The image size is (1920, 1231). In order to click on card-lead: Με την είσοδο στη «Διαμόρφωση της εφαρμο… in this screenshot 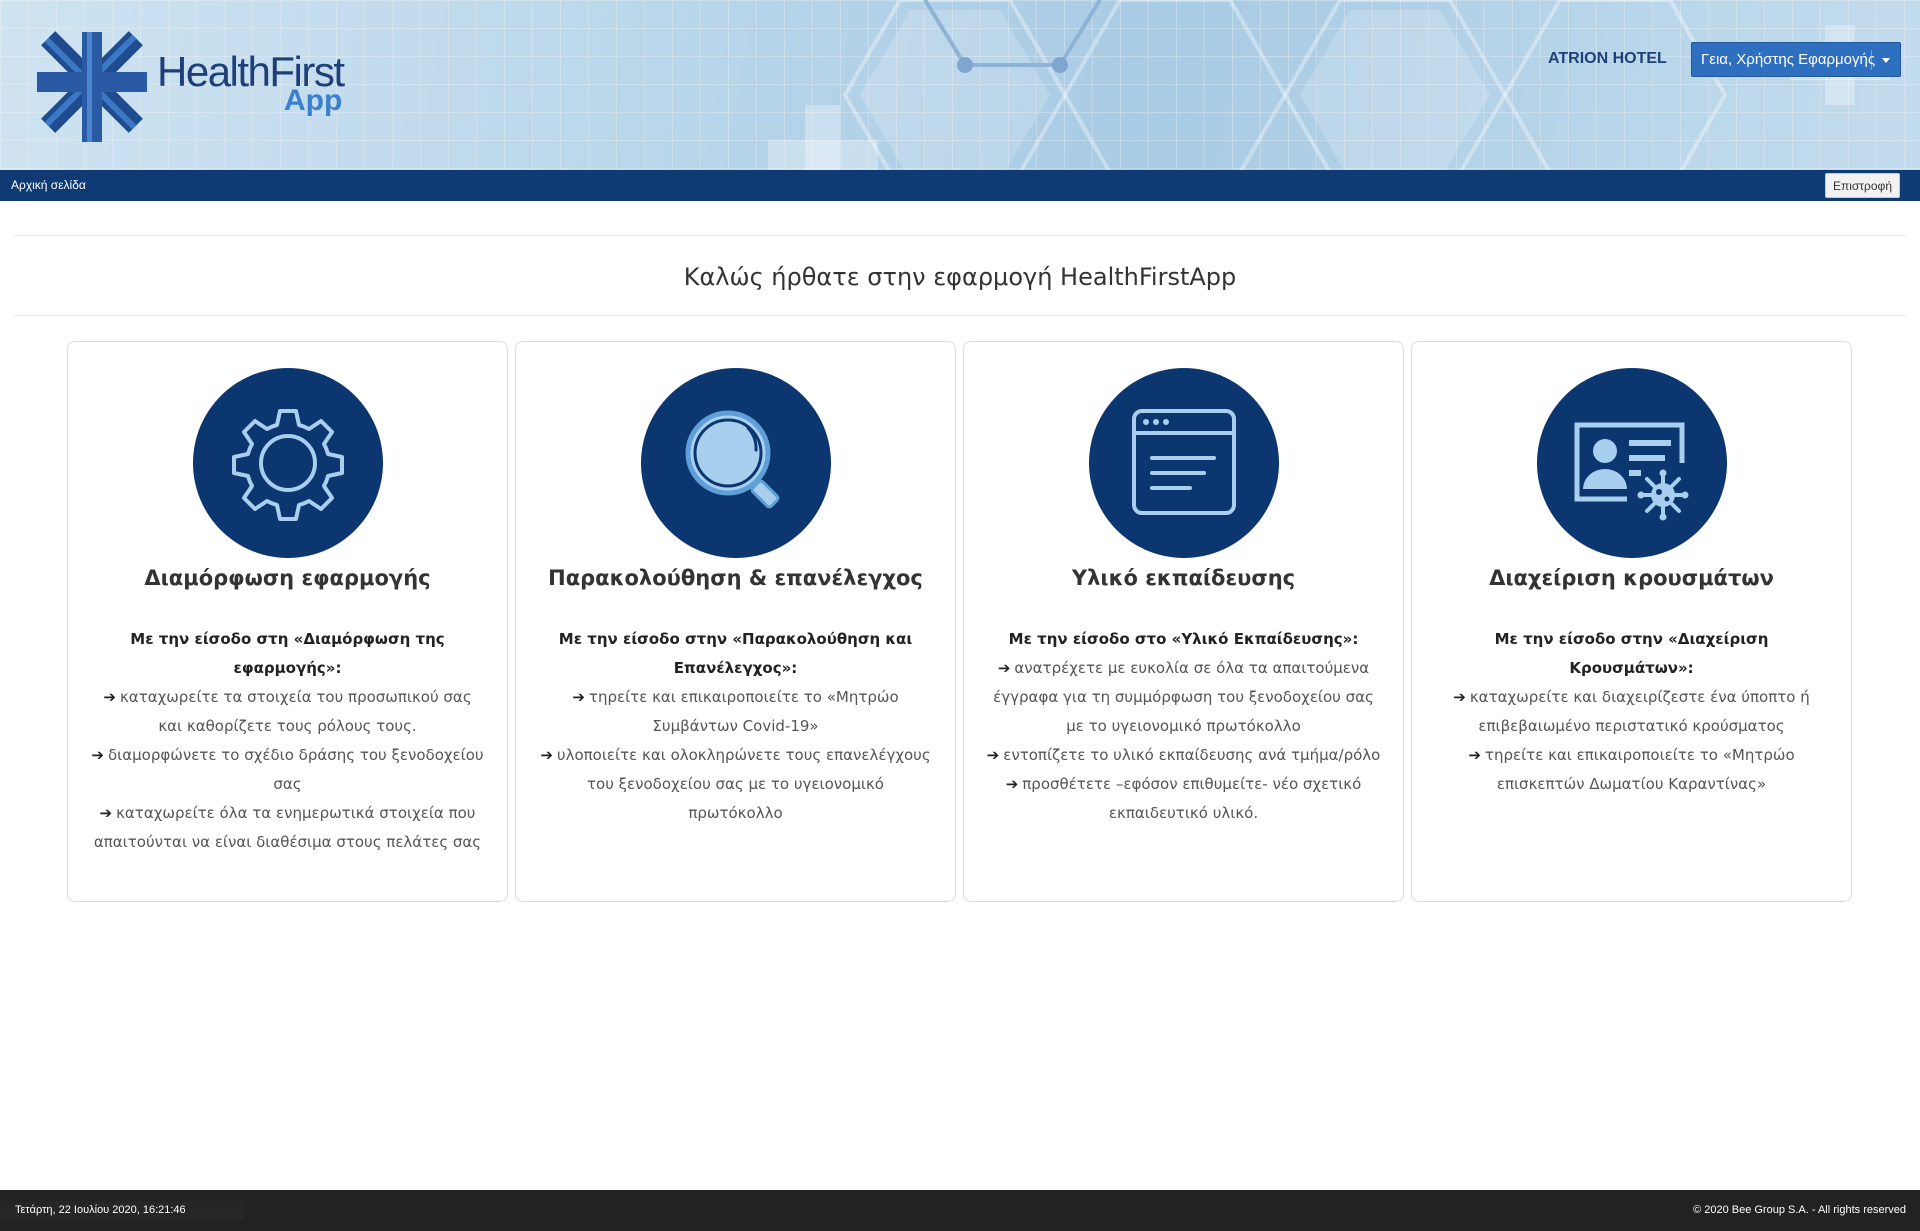, I will do `click(287, 653)`.